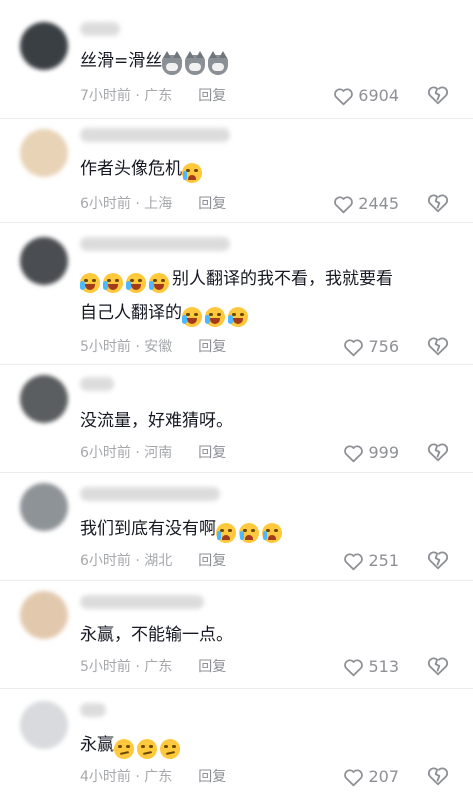 The height and width of the screenshot is (800, 473). I want to click on like-count: 999, so click(383, 452).